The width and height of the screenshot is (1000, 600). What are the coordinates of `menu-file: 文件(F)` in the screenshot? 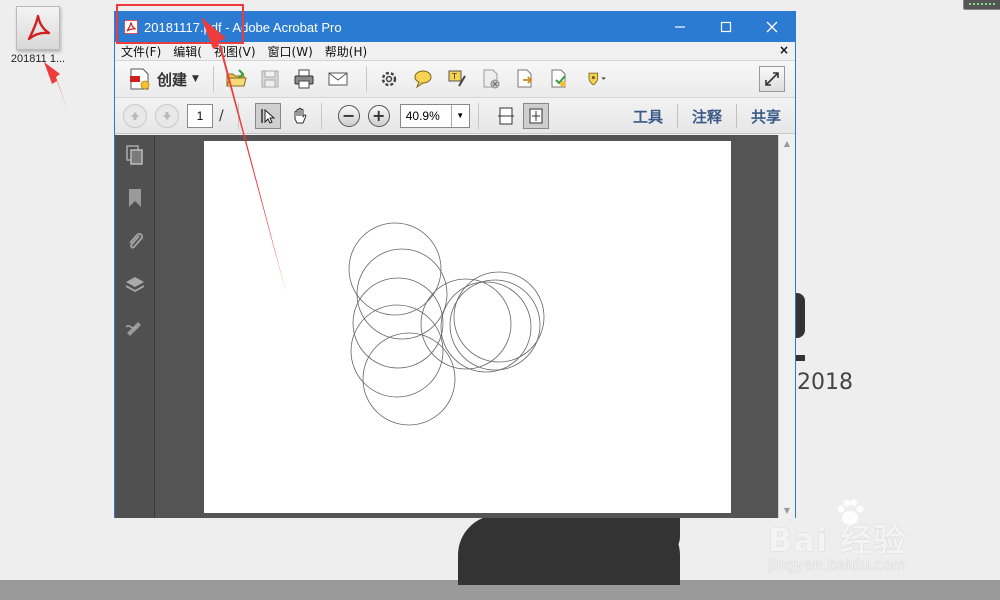 It's located at (141, 51).